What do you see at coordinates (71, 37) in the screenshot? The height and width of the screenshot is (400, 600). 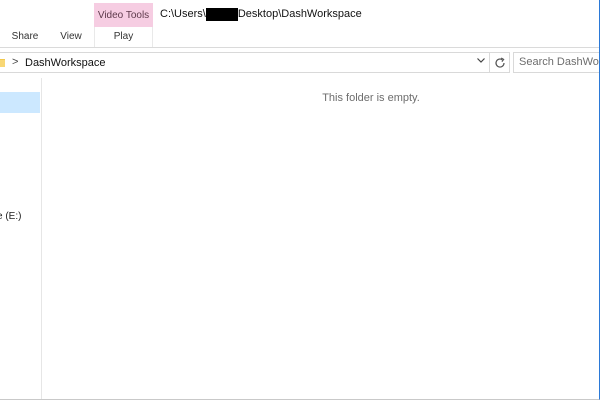 I see `tab-view: View` at bounding box center [71, 37].